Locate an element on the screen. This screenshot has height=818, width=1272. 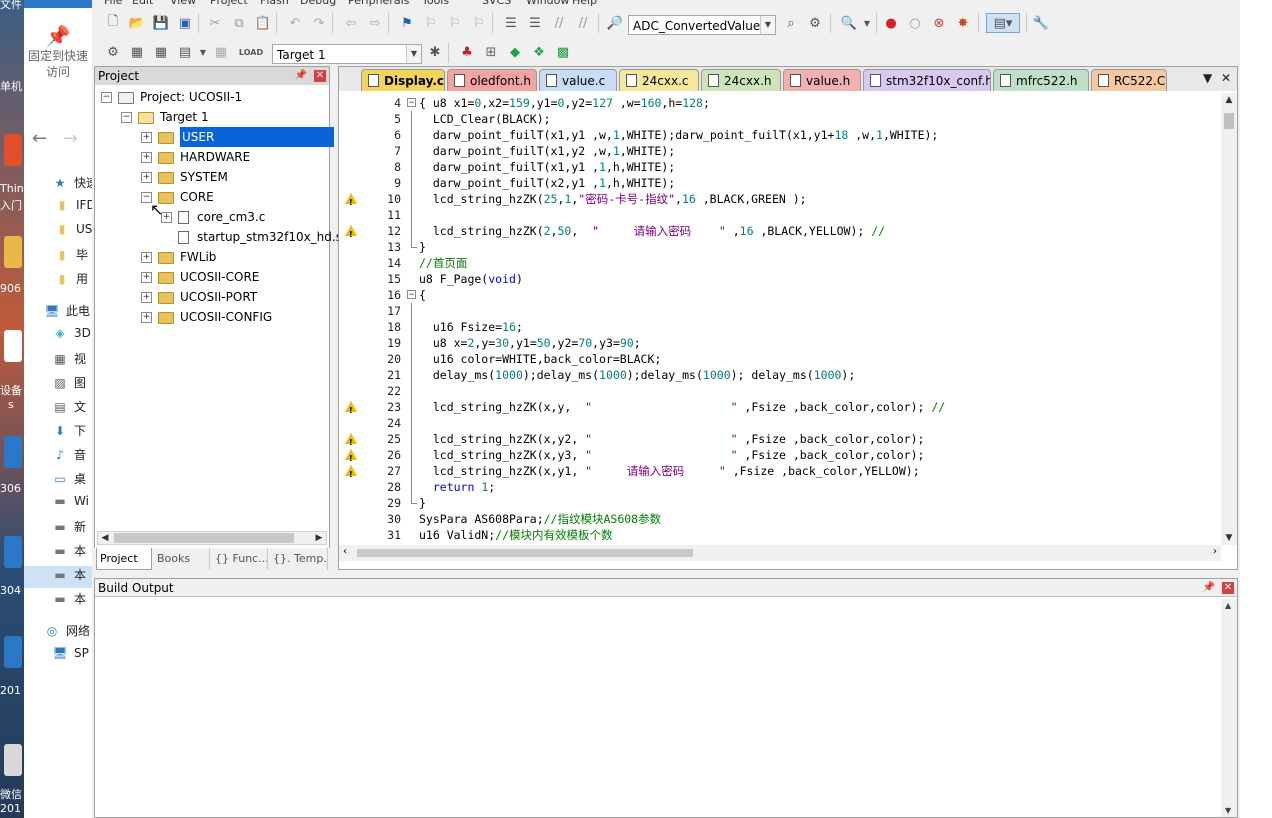
scroll-left-icon: ◀ is located at coordinates (105, 538).